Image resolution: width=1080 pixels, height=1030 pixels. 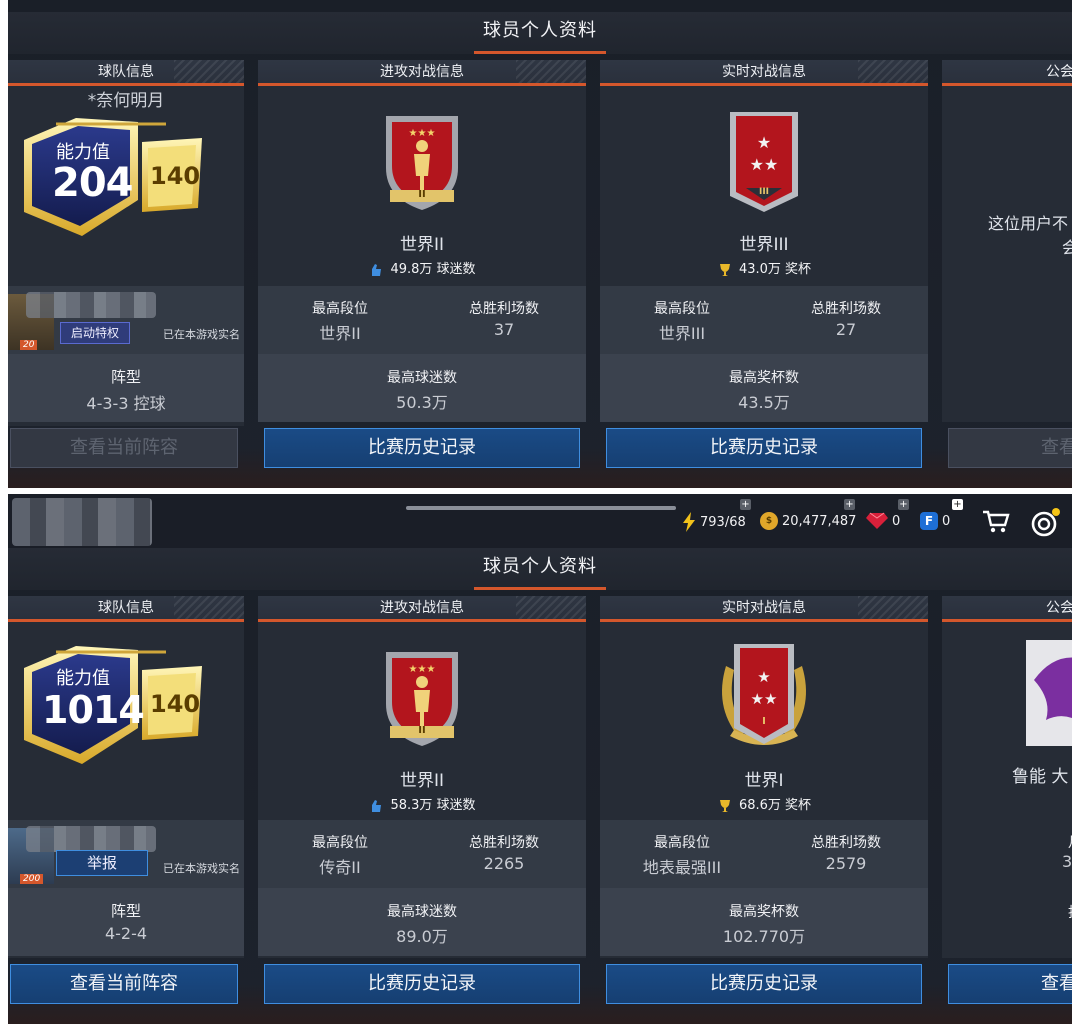 I want to click on fc-resource: + F 0, so click(x=941, y=514).